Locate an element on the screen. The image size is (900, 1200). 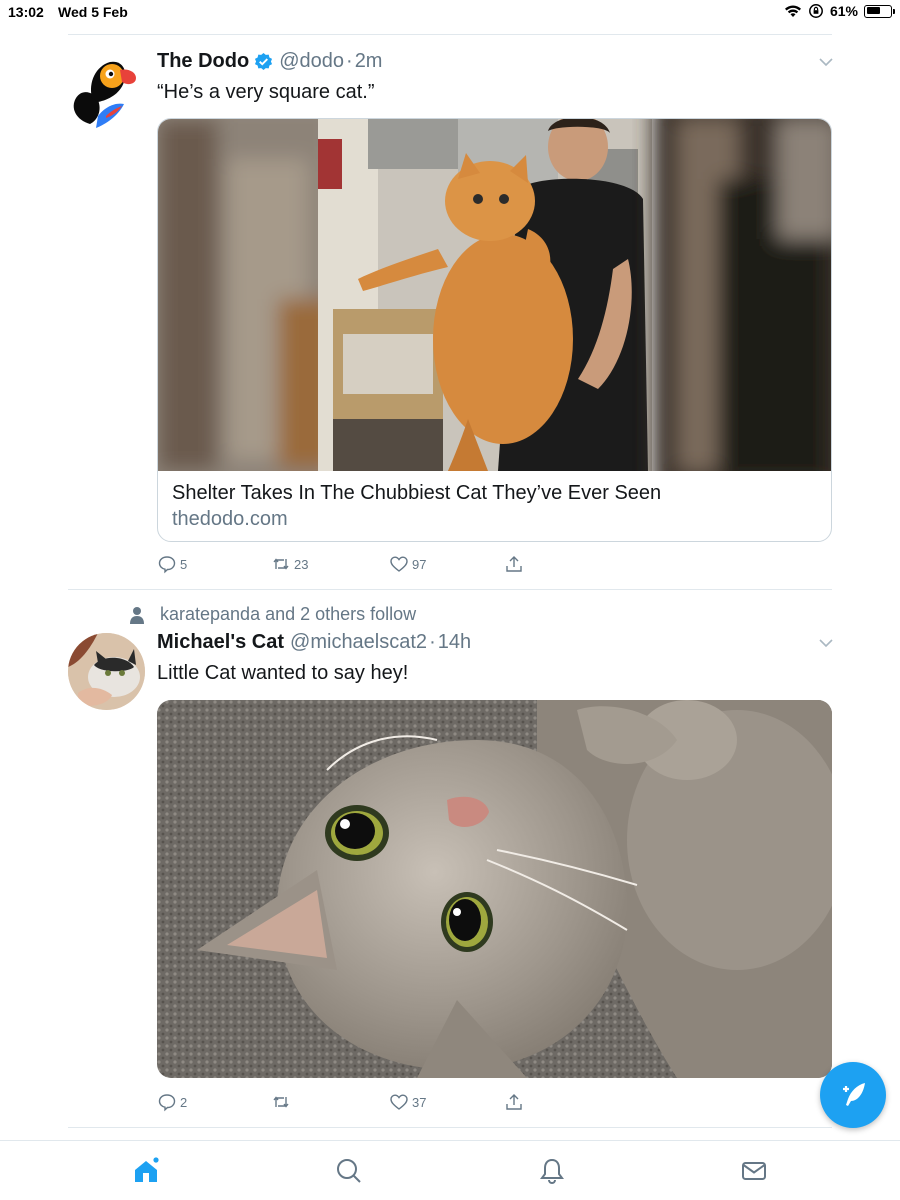
card-domain: thedodo.com is located at coordinates (230, 519).